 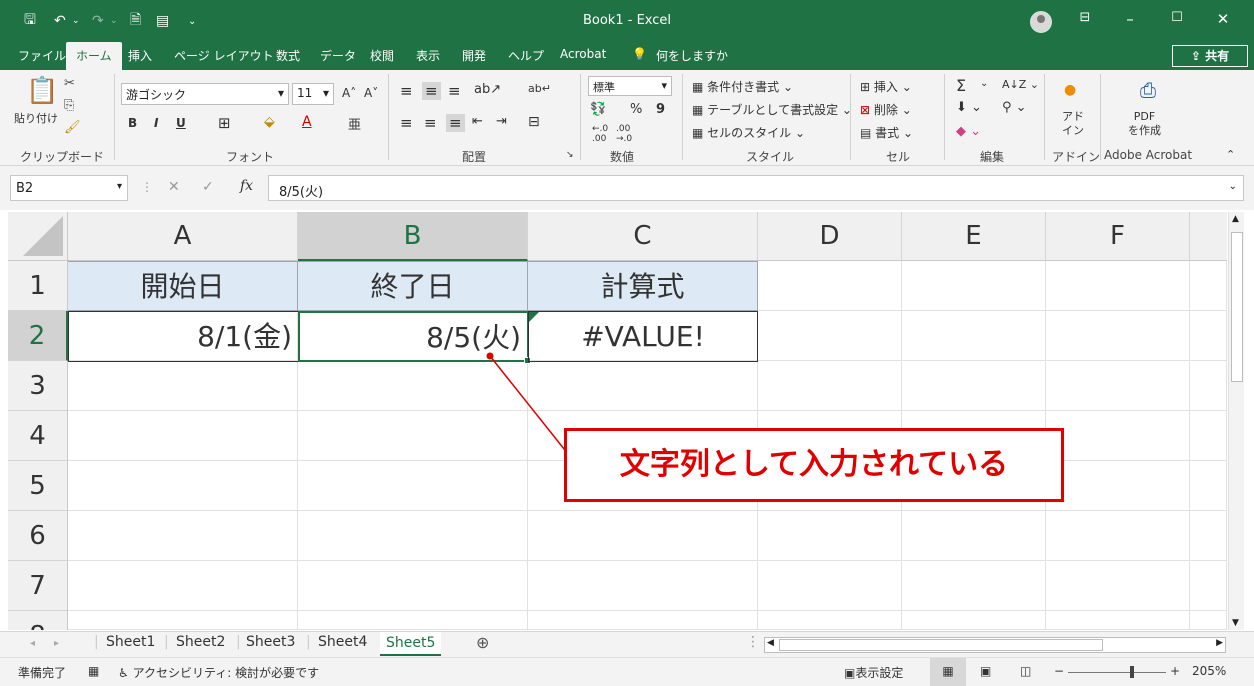 I want to click on addins-icon: ●, so click(x=1070, y=90).